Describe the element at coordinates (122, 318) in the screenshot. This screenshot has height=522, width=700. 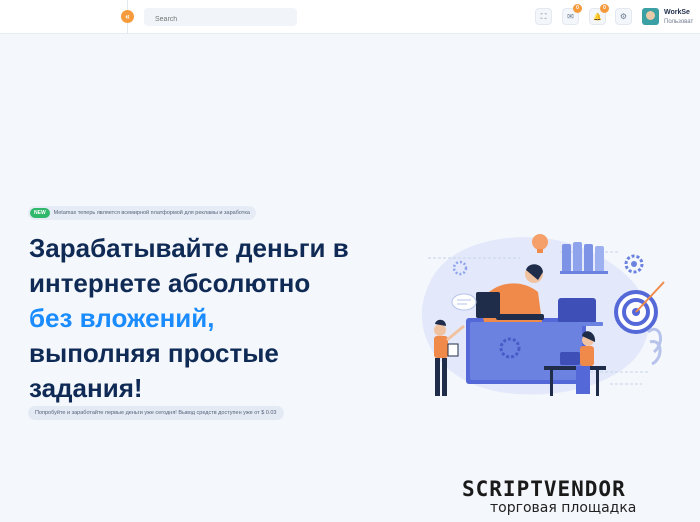
I see `headline-accent-line: без вложений,` at that location.